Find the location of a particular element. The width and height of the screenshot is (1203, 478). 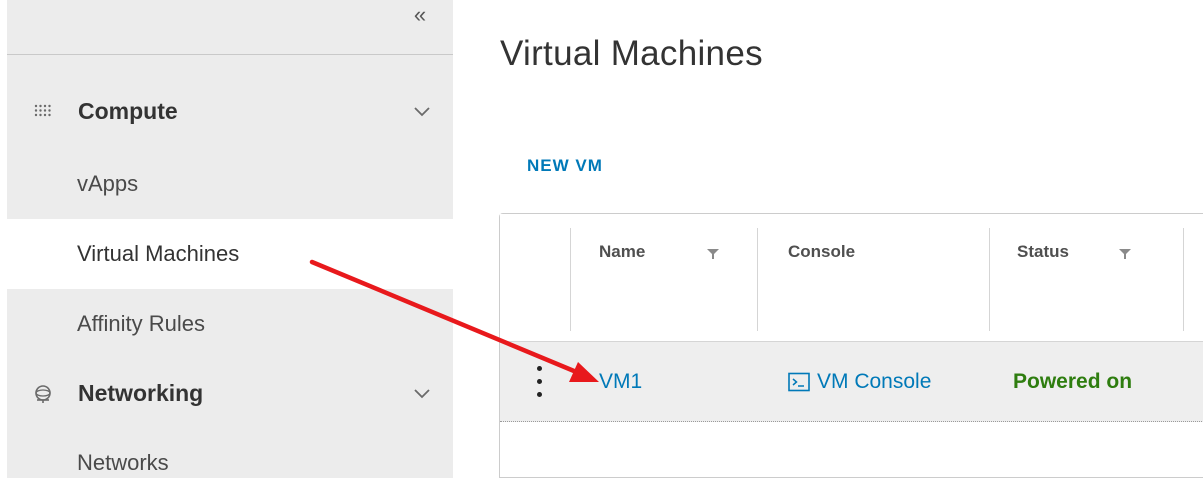

page-title: Virtual Machines is located at coordinates (631, 53).